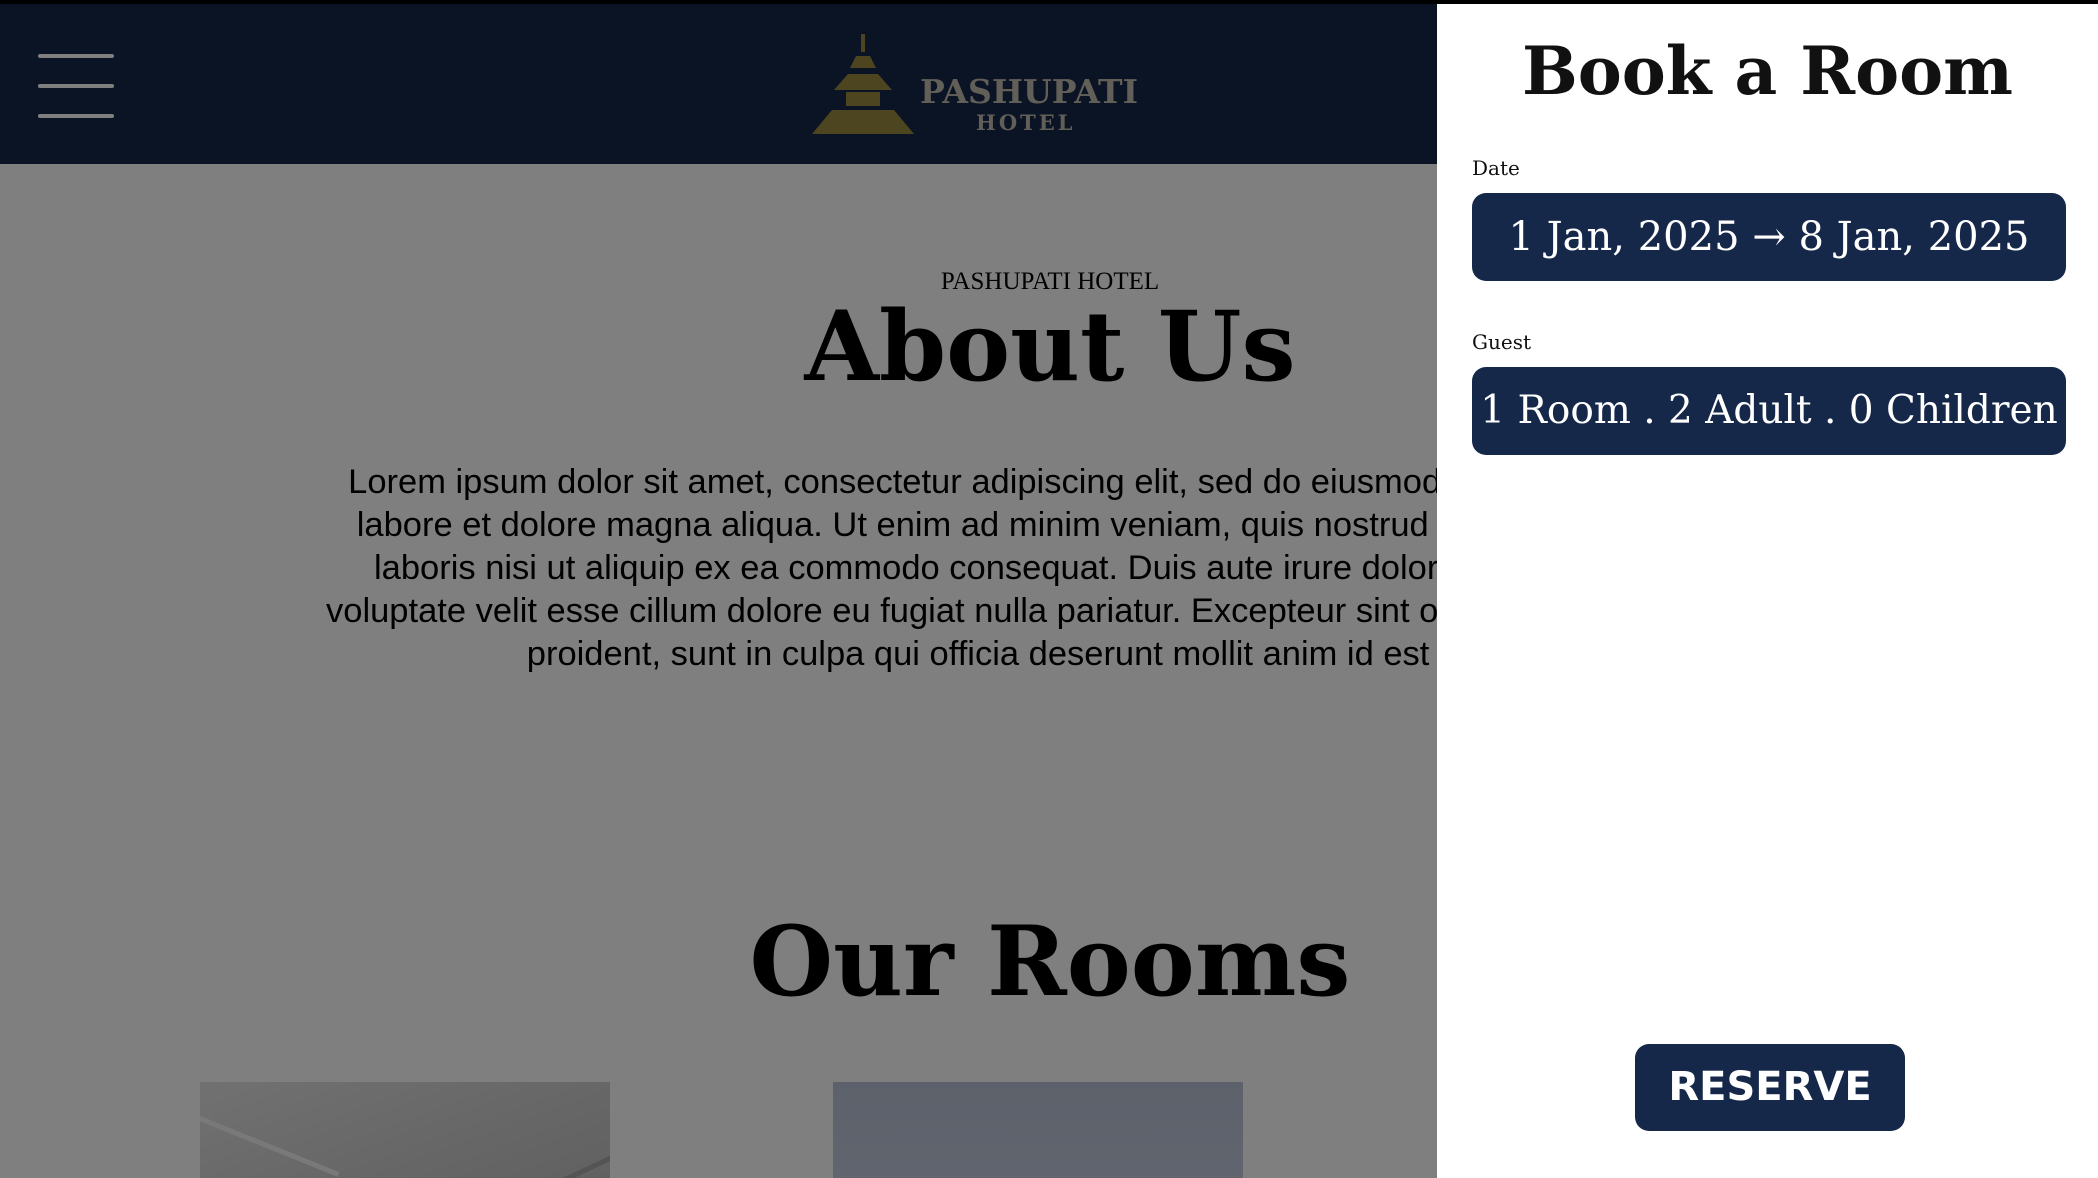 The width and height of the screenshot is (2098, 1178). I want to click on date-label: Date, so click(1496, 168).